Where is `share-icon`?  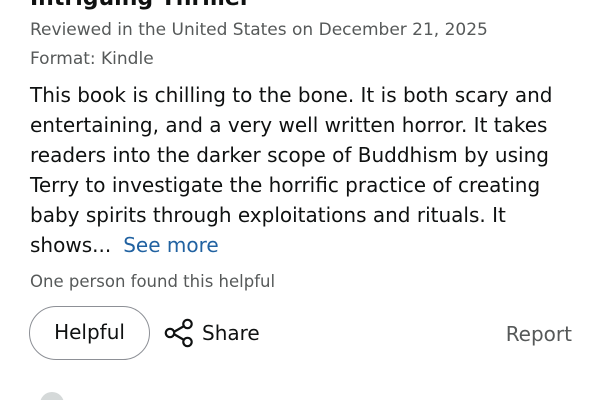
share-icon is located at coordinates (179, 333).